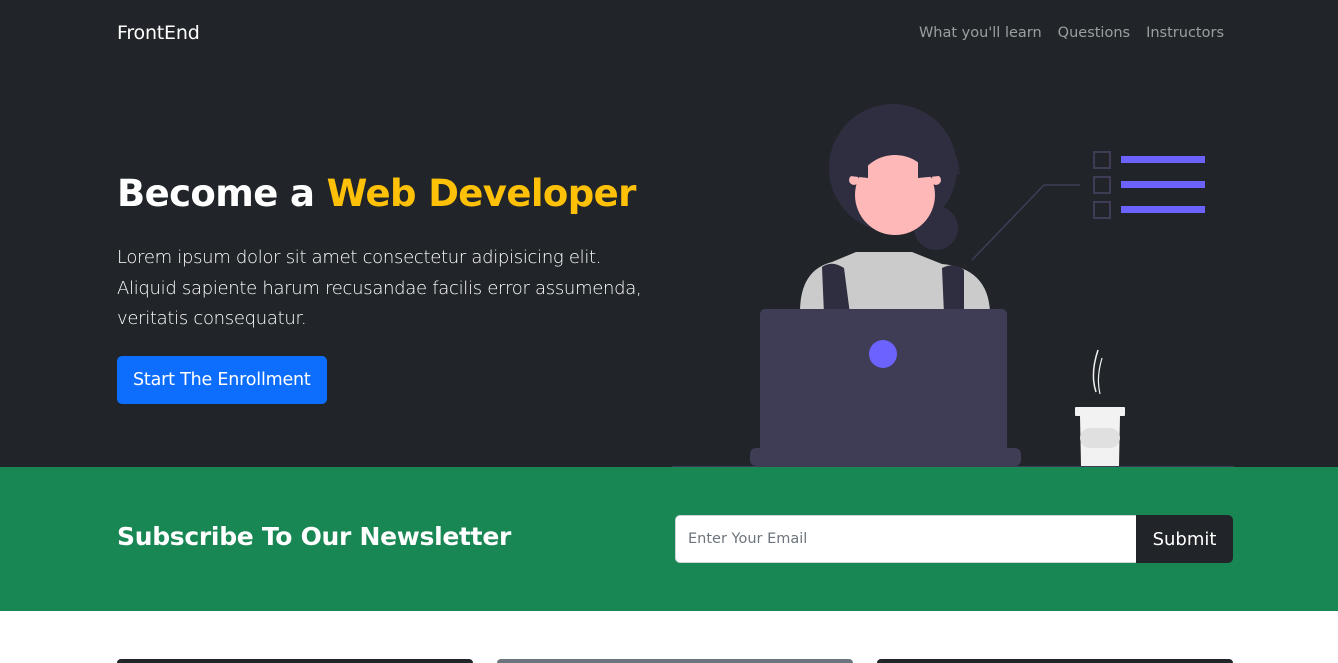  I want to click on newsletter-title: Subscribe To Our Newsletter, so click(314, 536).